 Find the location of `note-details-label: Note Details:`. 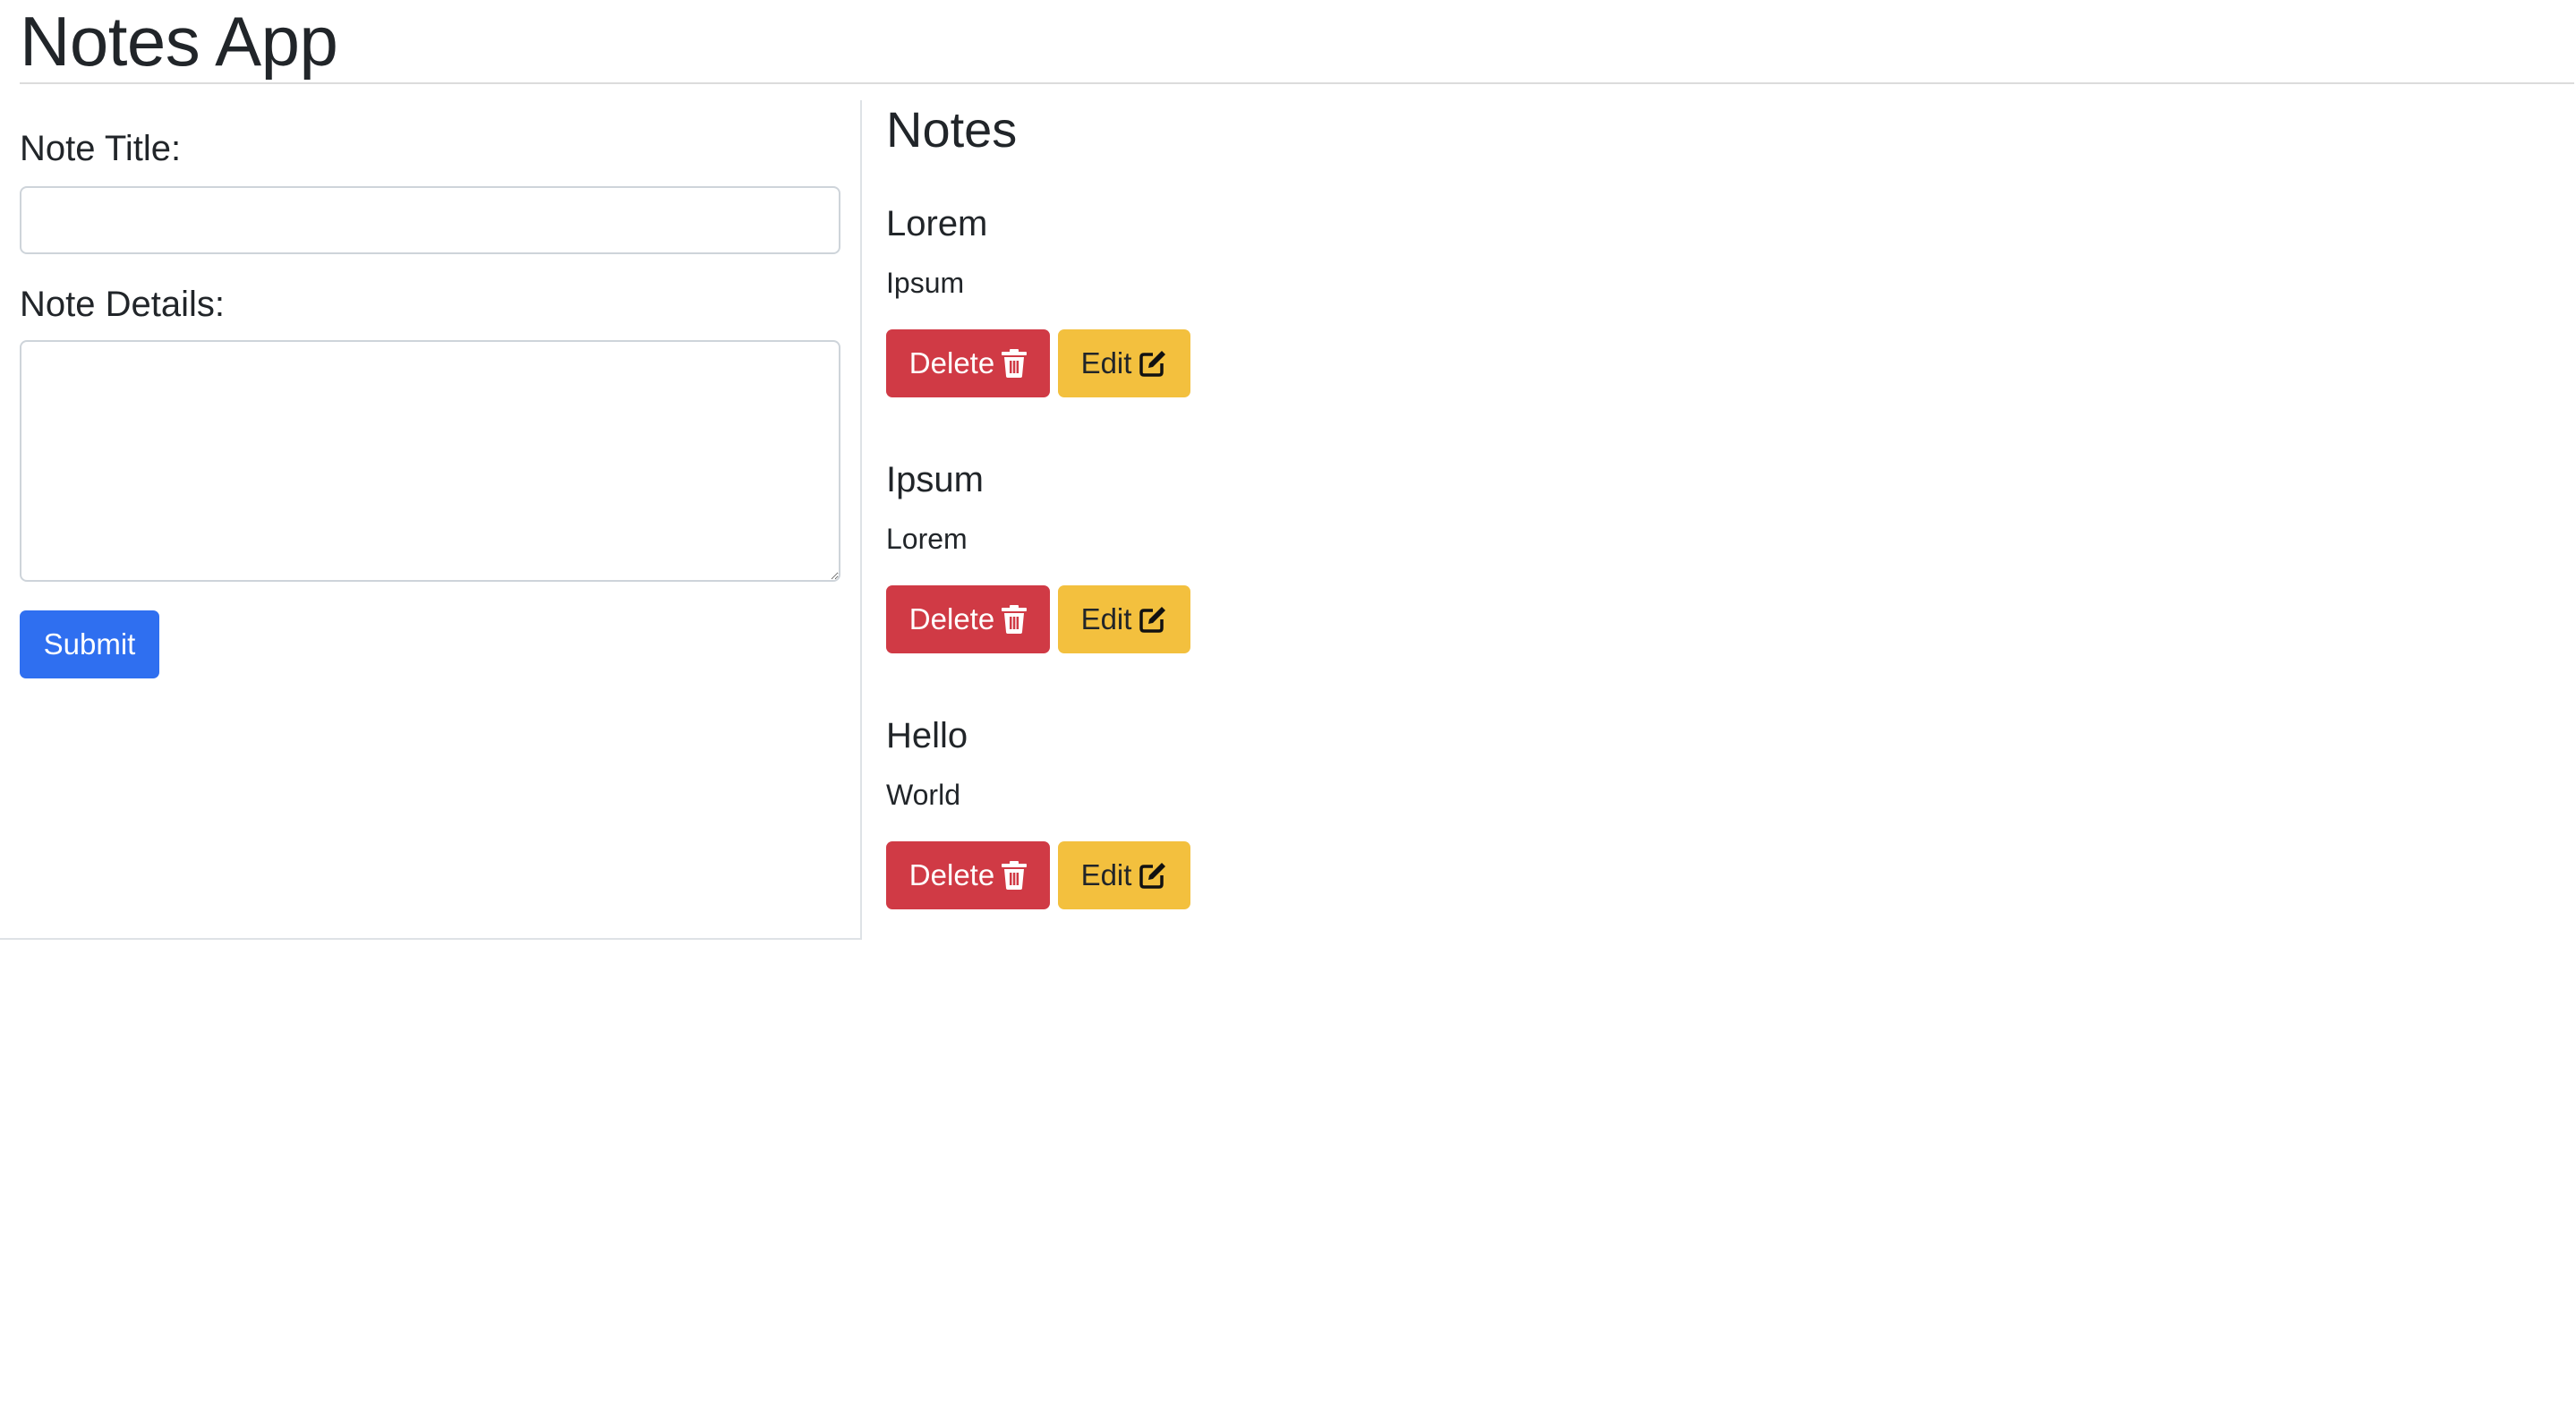

note-details-label: Note Details: is located at coordinates (122, 304).